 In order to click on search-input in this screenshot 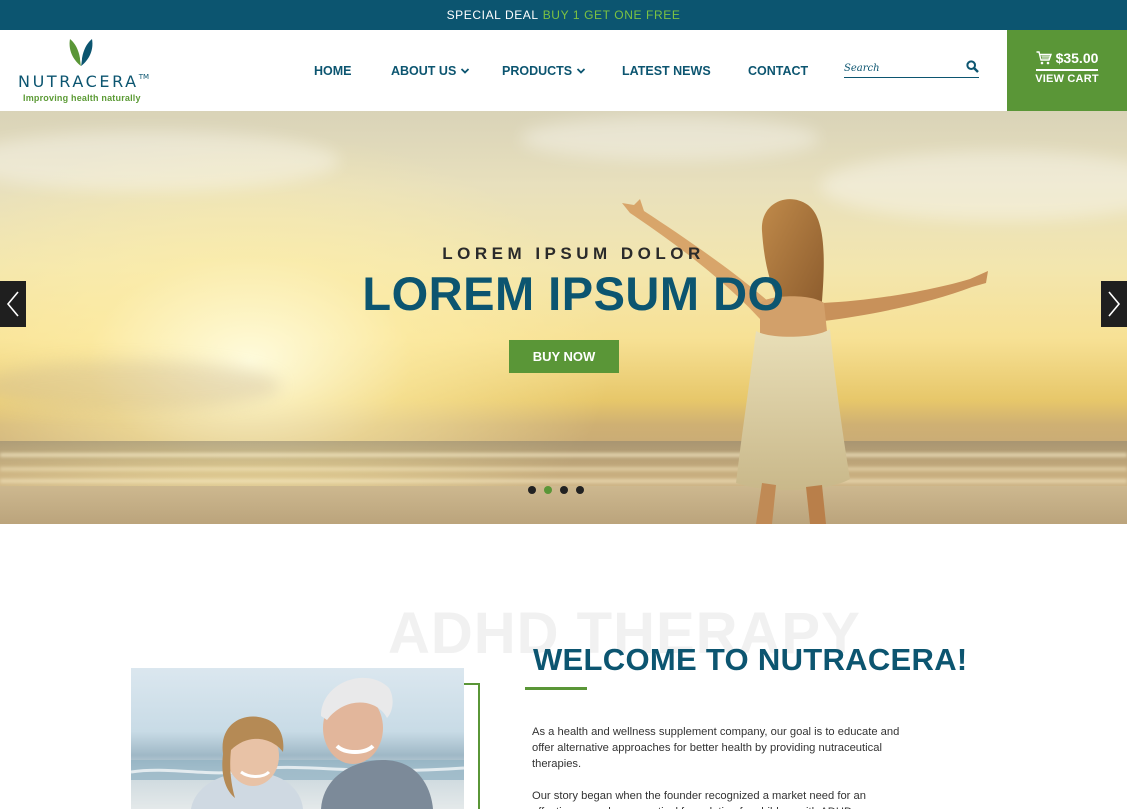, I will do `click(901, 68)`.